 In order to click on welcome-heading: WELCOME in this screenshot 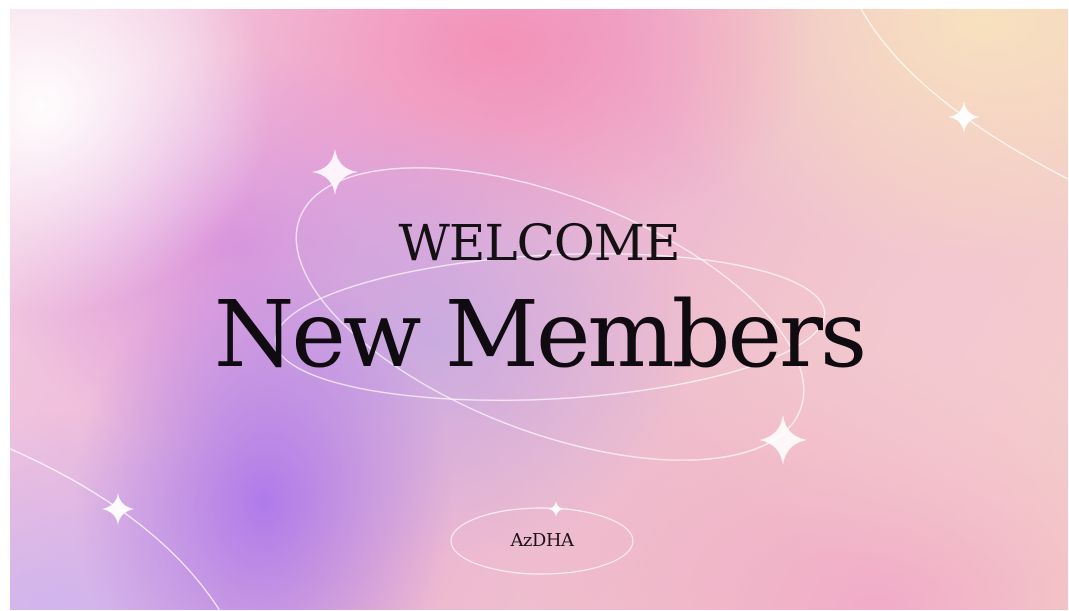, I will do `click(539, 243)`.